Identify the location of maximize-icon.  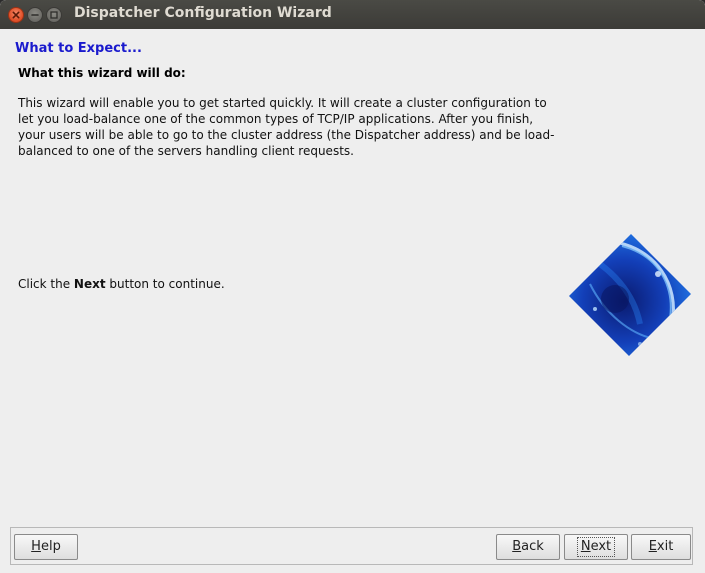
(54, 15).